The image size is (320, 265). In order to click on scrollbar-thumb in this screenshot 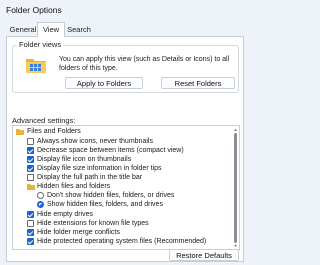, I will do `click(235, 188)`.